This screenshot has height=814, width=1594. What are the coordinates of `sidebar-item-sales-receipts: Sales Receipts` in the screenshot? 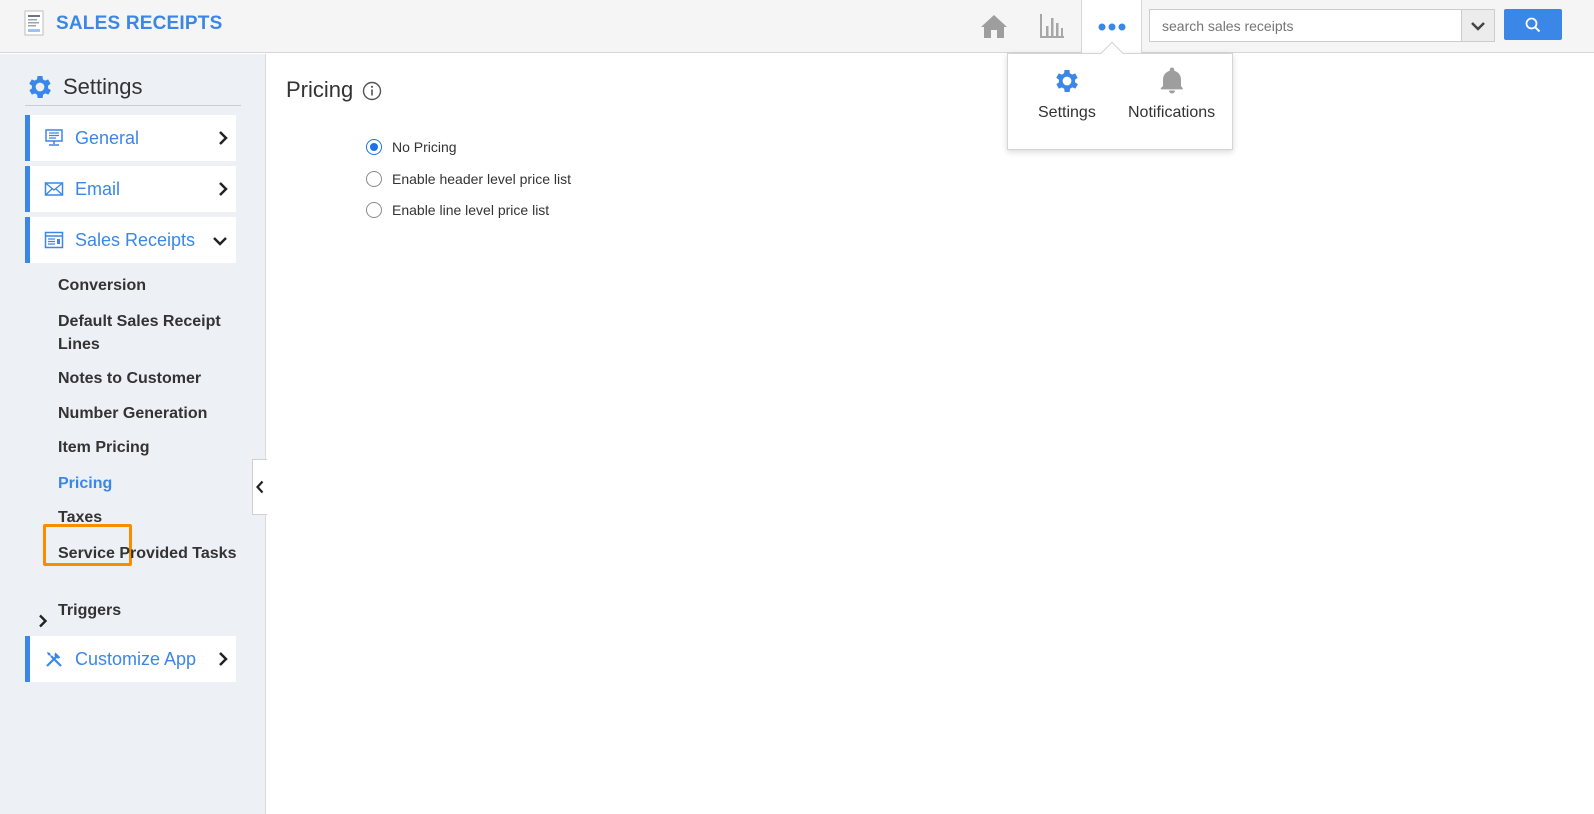 It's located at (130, 240).